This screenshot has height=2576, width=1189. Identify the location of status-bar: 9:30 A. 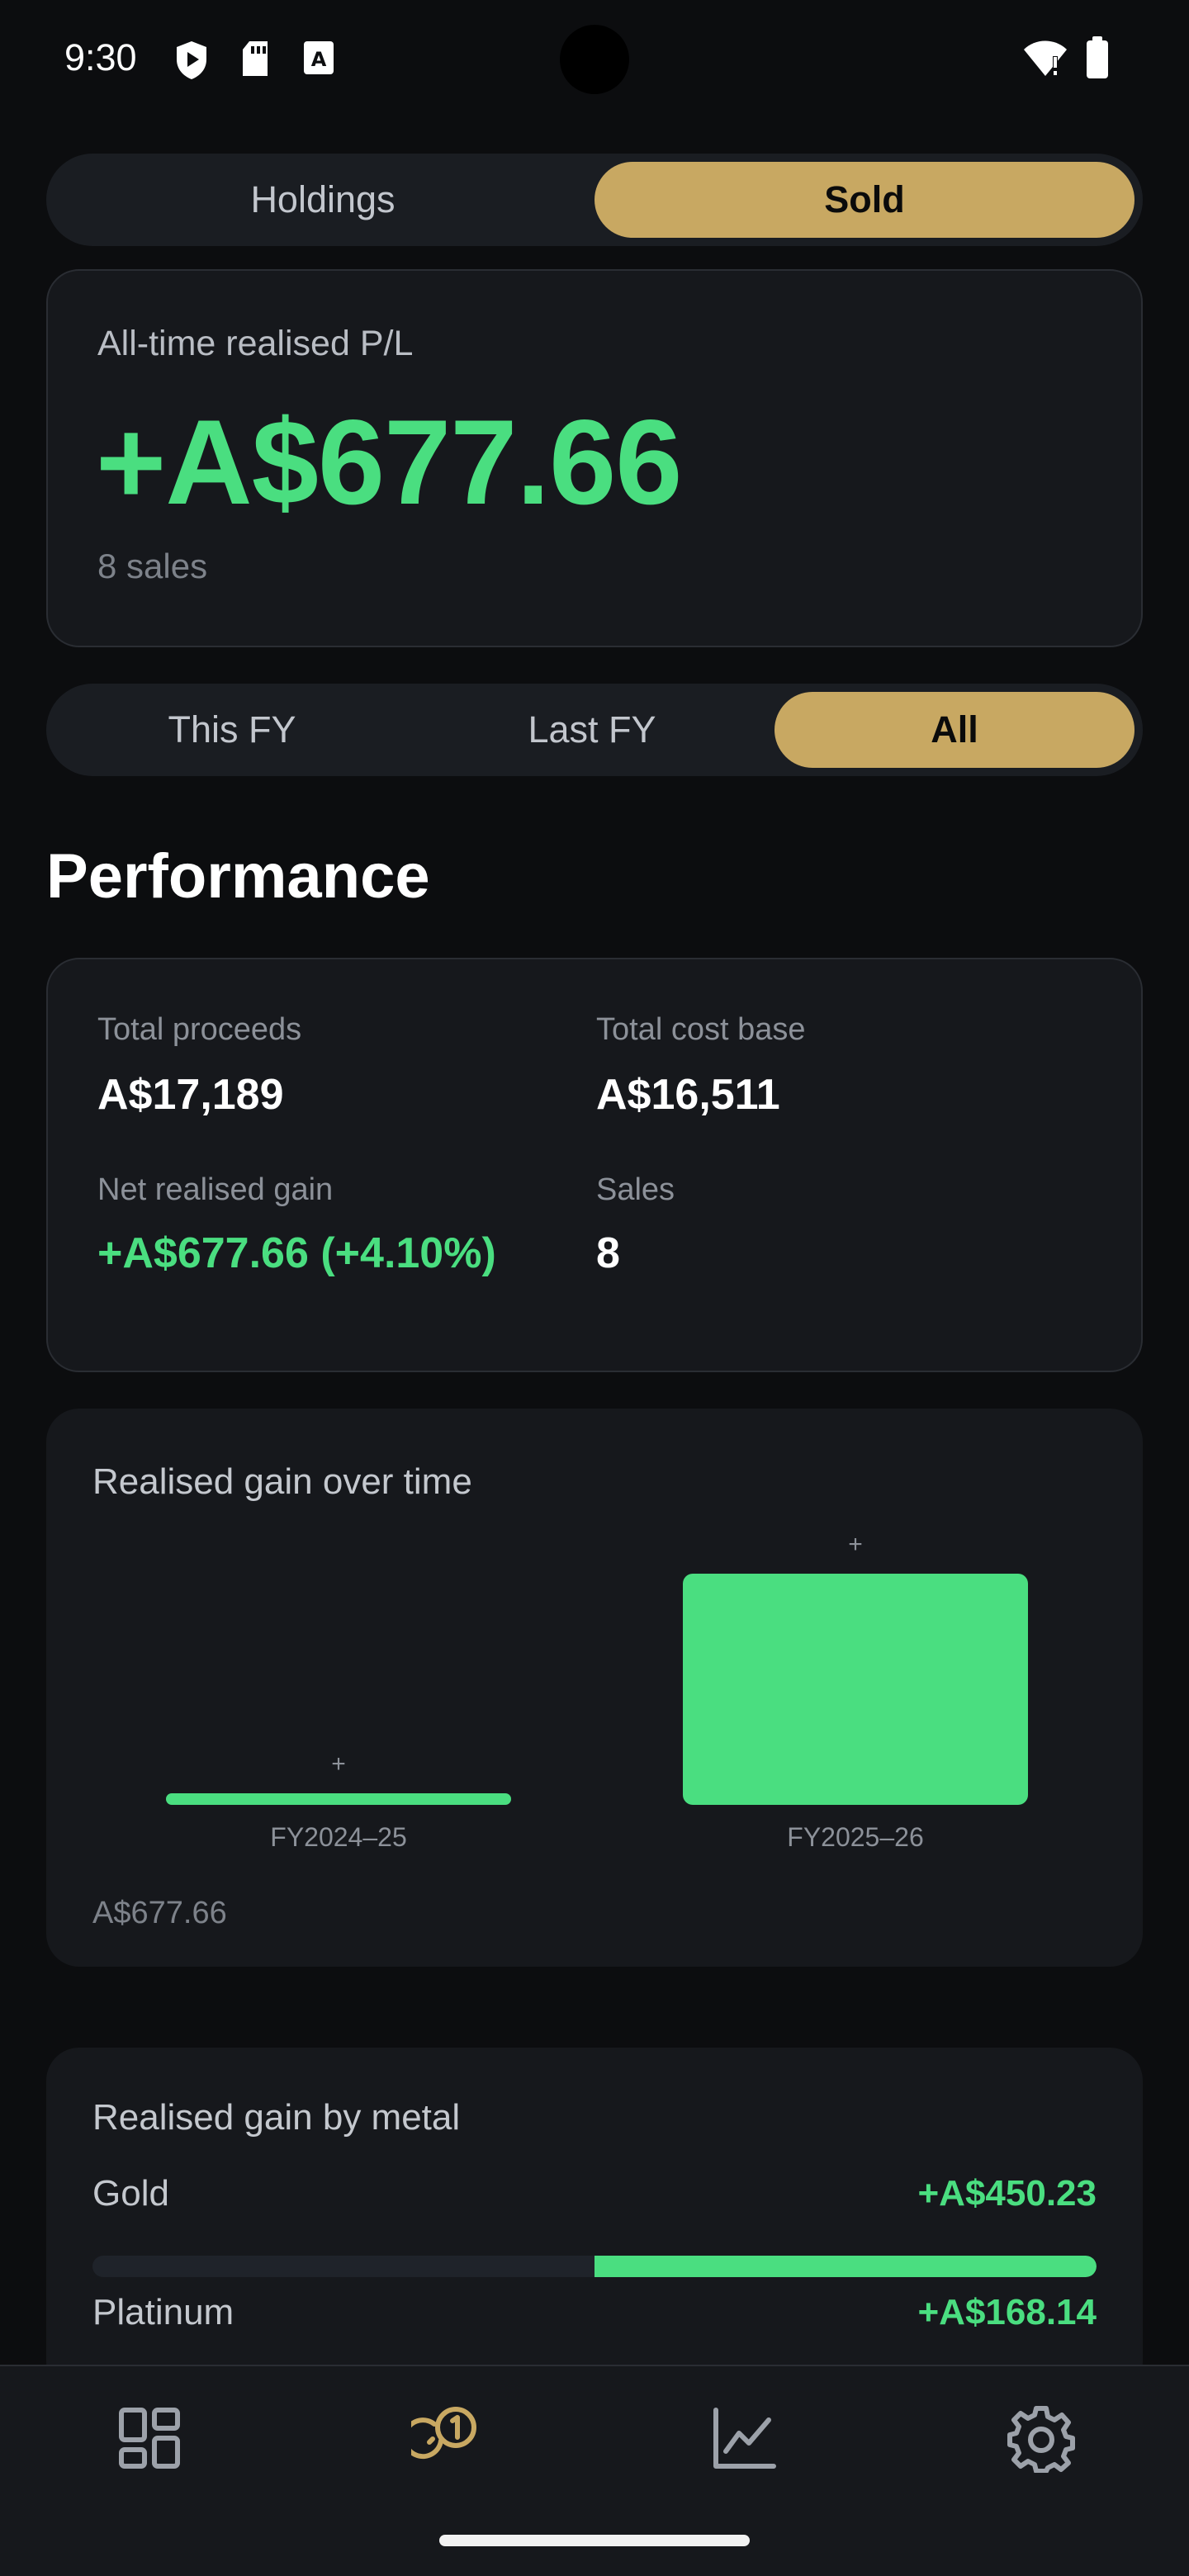
(594, 62).